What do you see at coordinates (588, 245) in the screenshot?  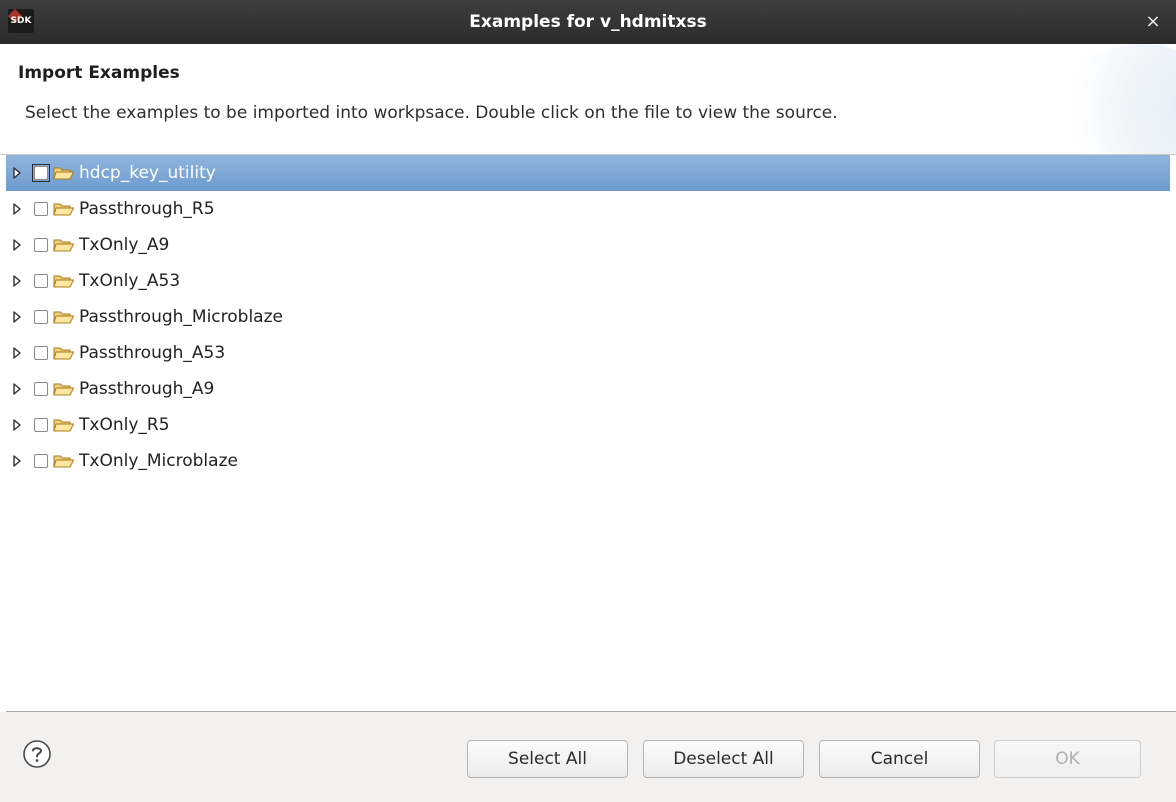 I see `tree-item: TxOnly_A9` at bounding box center [588, 245].